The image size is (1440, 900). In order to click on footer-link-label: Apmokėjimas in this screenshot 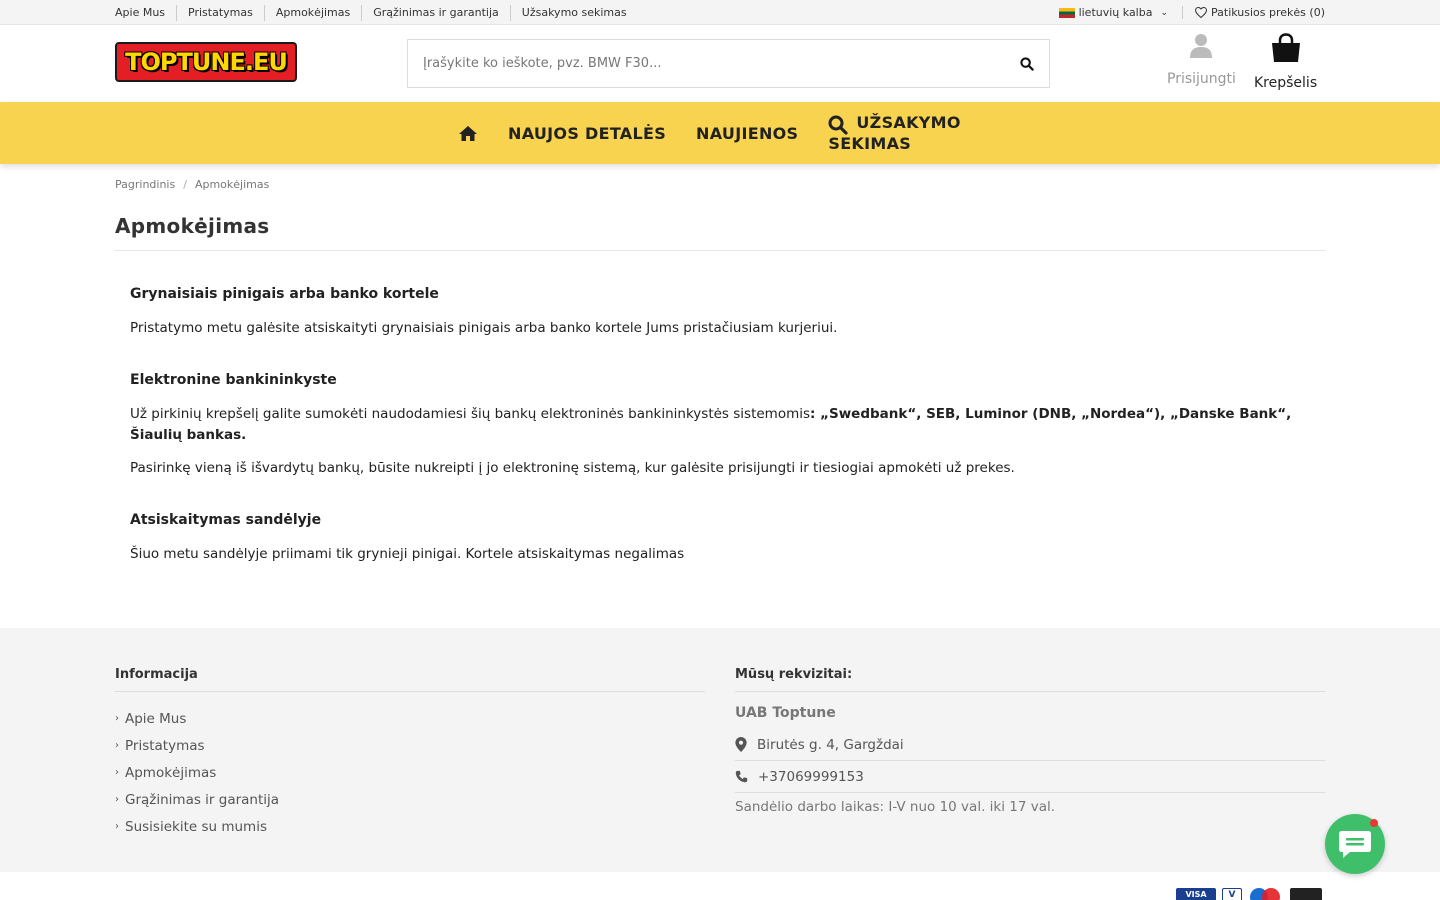, I will do `click(171, 772)`.